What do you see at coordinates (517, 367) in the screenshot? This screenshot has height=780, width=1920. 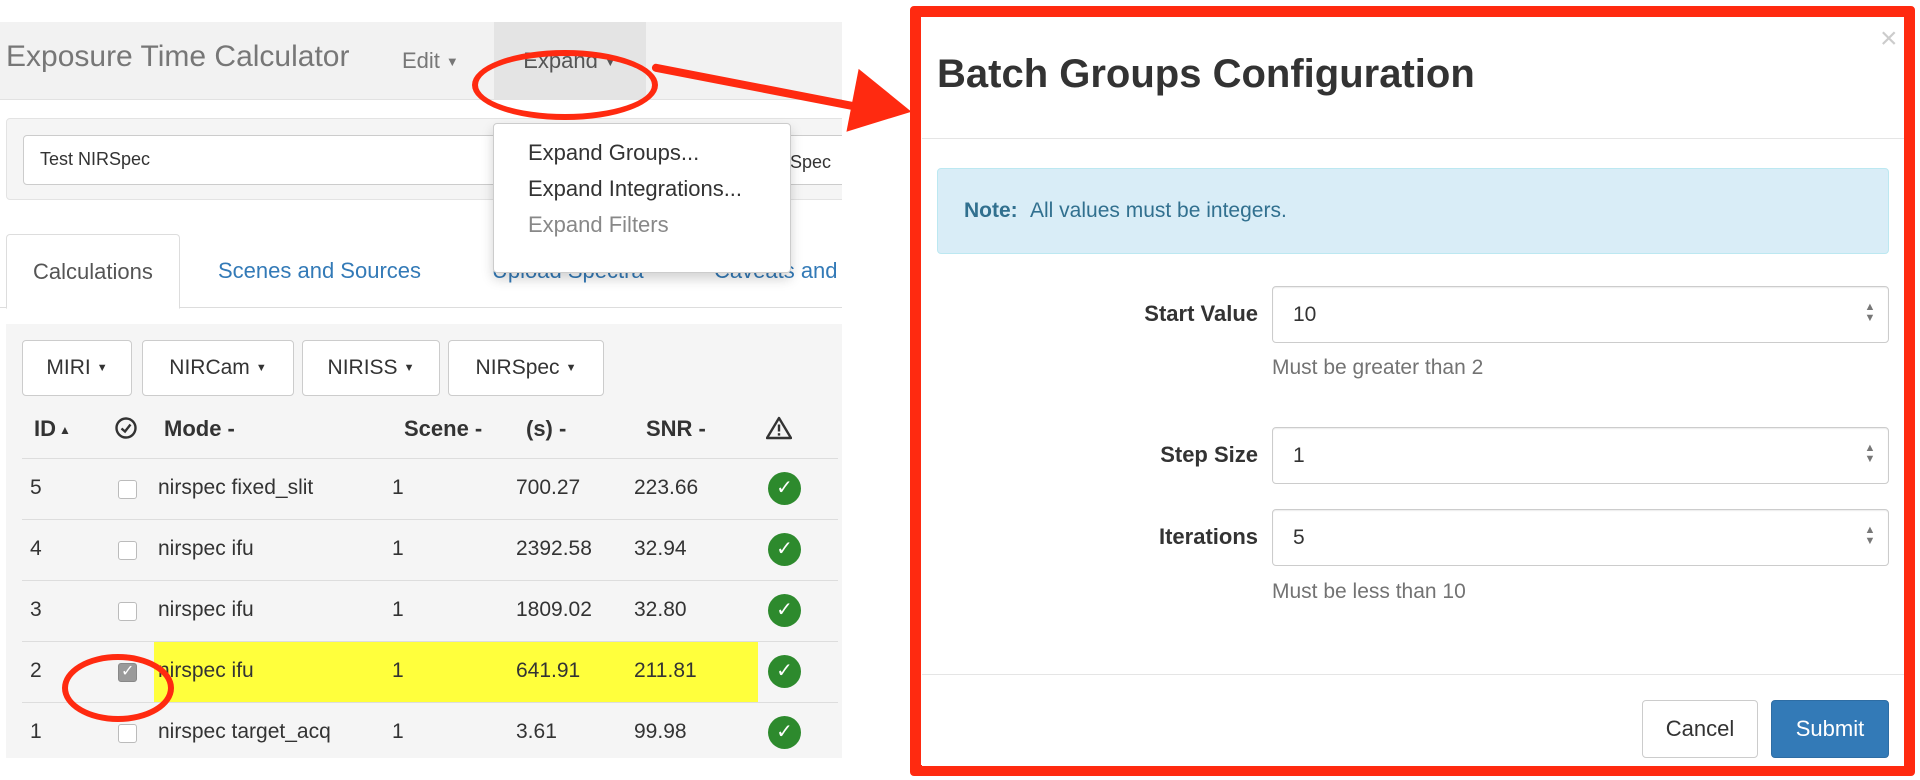 I see `nirspec-label: NIRSpec` at bounding box center [517, 367].